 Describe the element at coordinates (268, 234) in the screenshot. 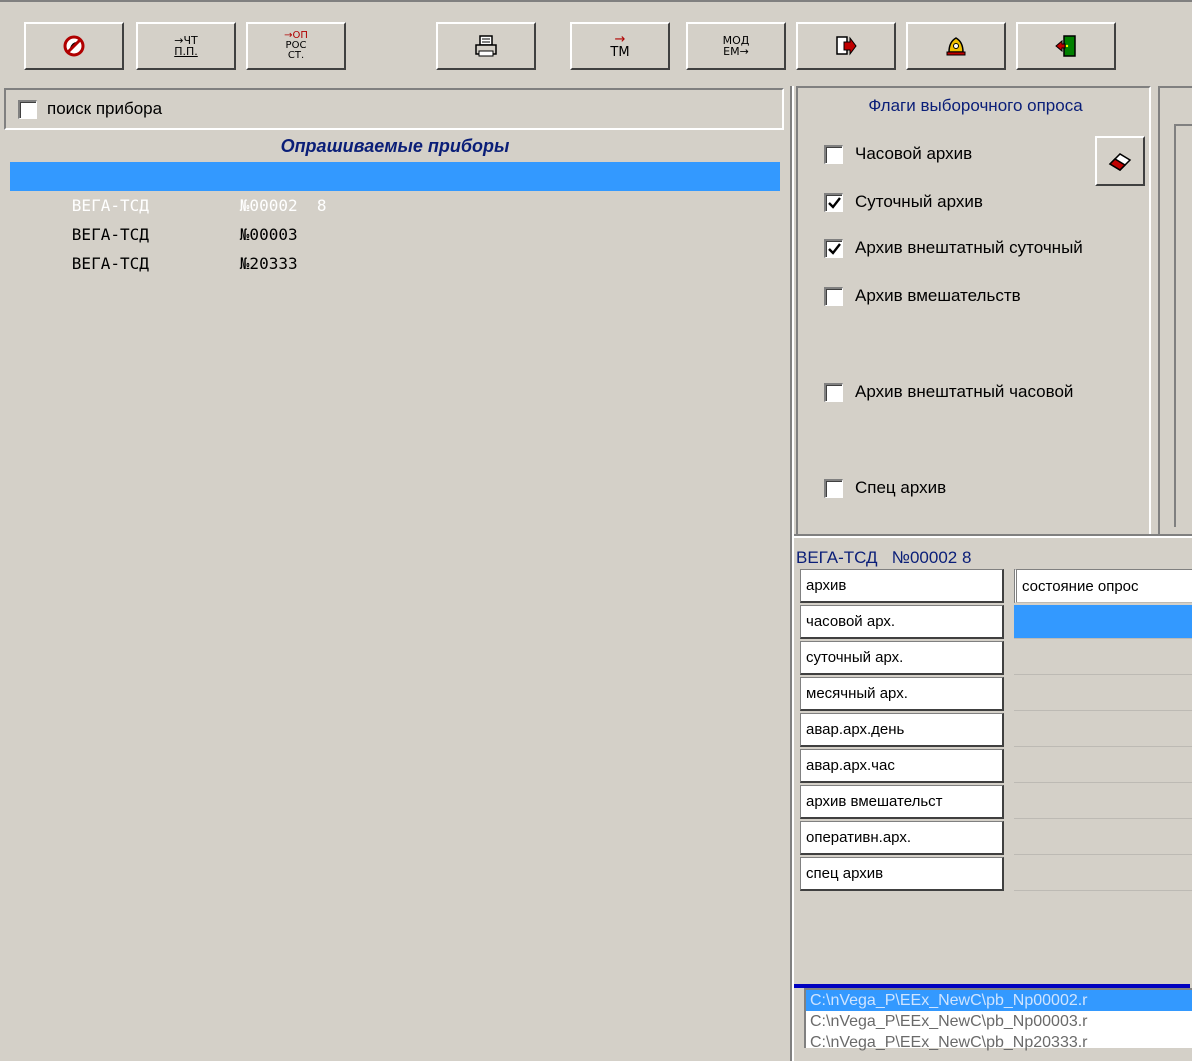

I see `device-number: №00003` at that location.